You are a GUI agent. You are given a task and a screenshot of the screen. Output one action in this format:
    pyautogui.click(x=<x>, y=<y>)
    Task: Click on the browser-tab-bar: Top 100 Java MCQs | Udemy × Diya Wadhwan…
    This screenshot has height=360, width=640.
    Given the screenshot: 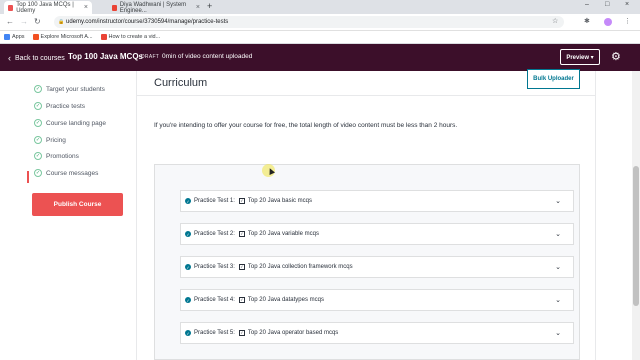 What is the action you would take?
    pyautogui.click(x=320, y=7)
    